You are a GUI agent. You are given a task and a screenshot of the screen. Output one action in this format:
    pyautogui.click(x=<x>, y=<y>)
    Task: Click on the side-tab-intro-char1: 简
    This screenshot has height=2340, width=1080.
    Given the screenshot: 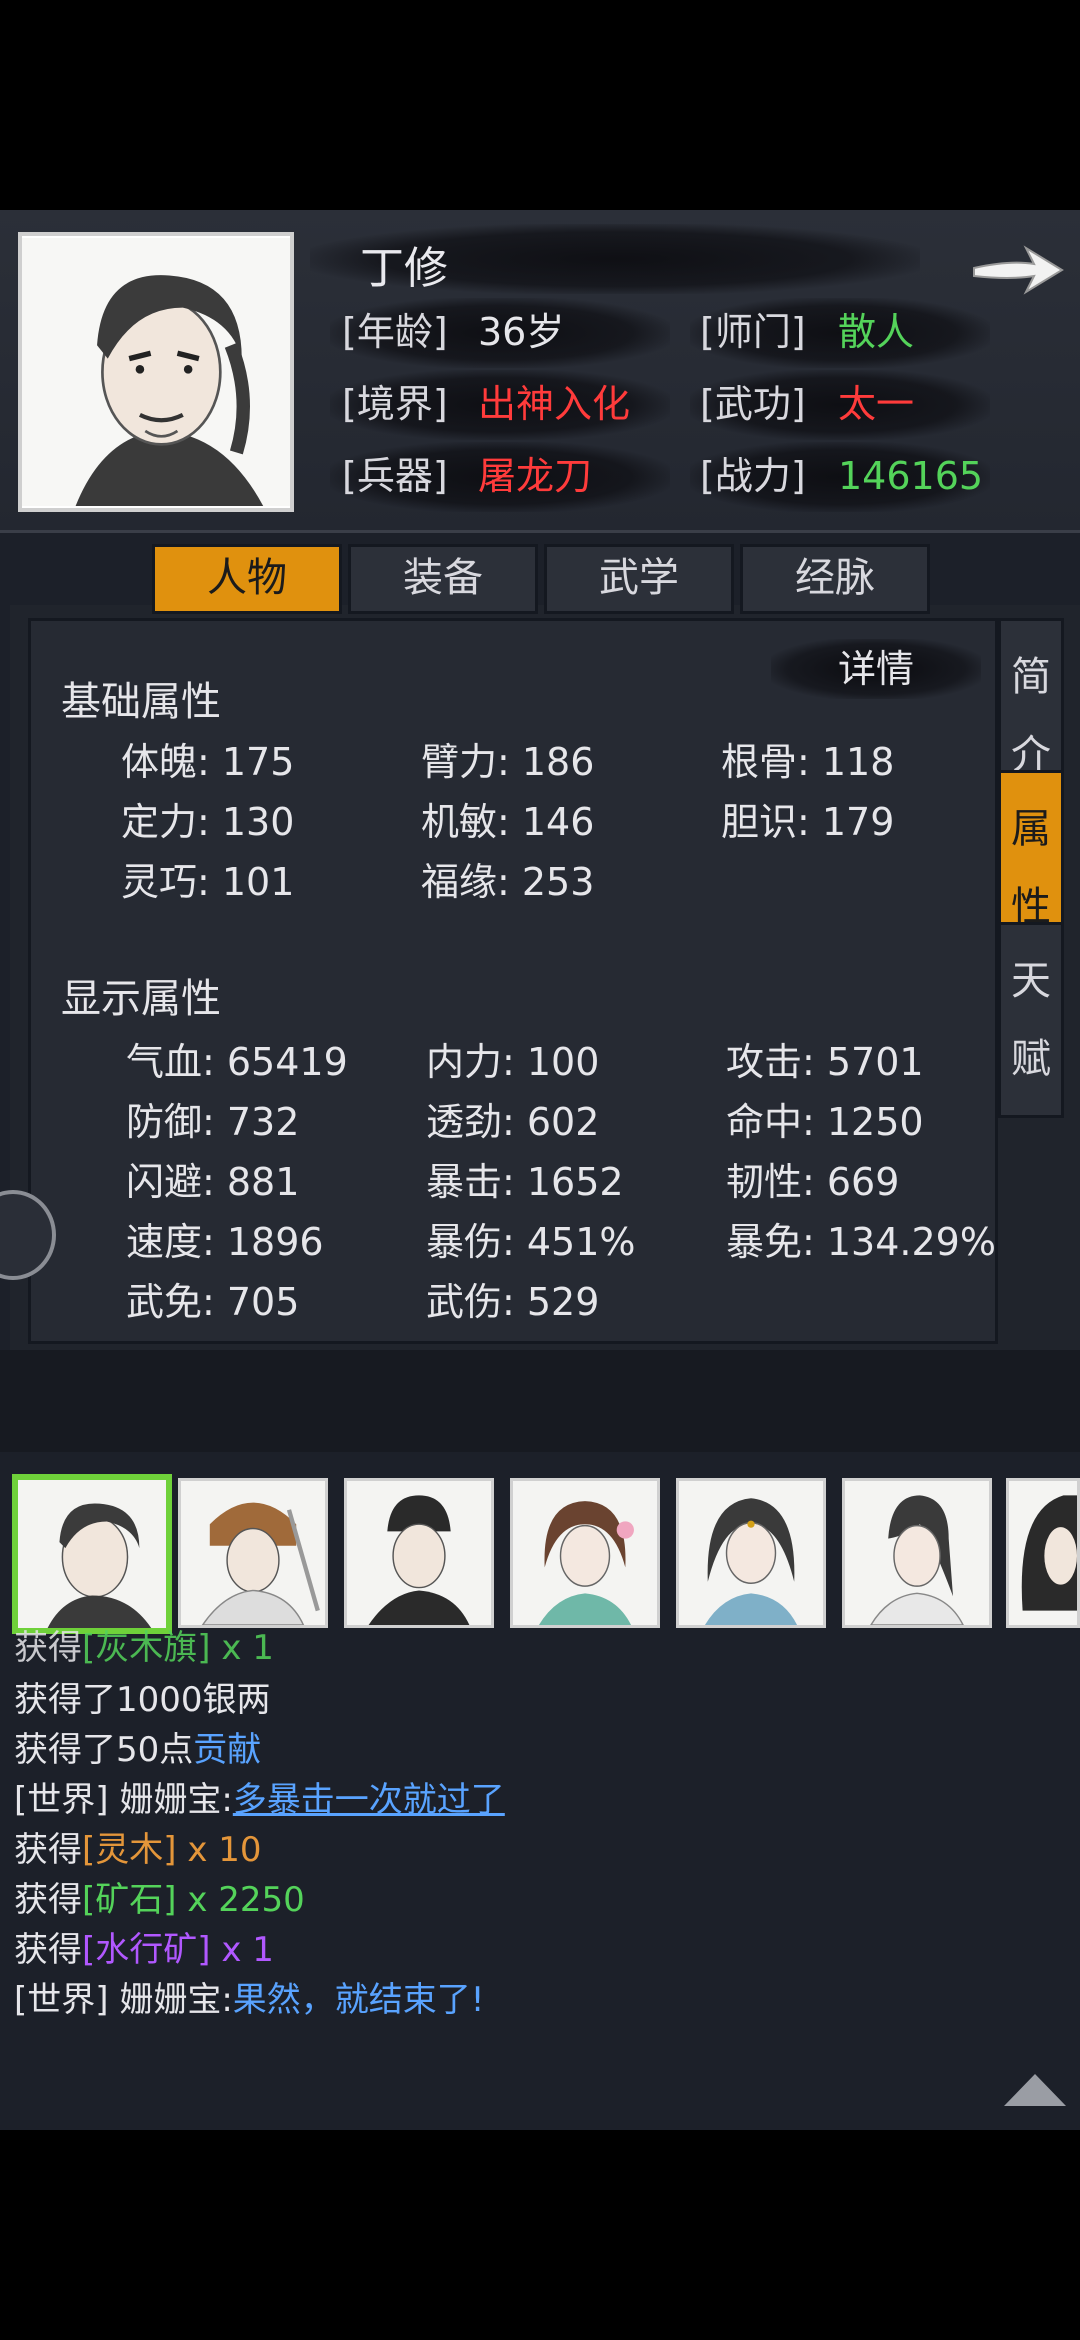 What is the action you would take?
    pyautogui.click(x=1031, y=677)
    